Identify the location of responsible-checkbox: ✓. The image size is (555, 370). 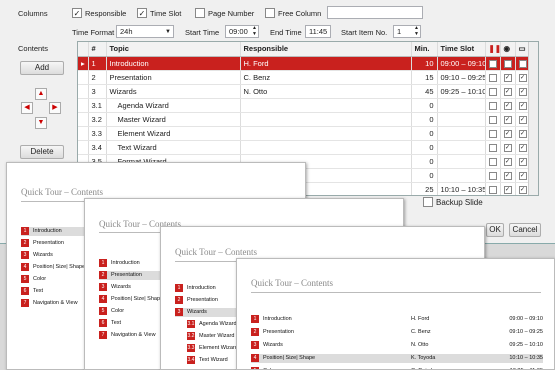
(77, 13).